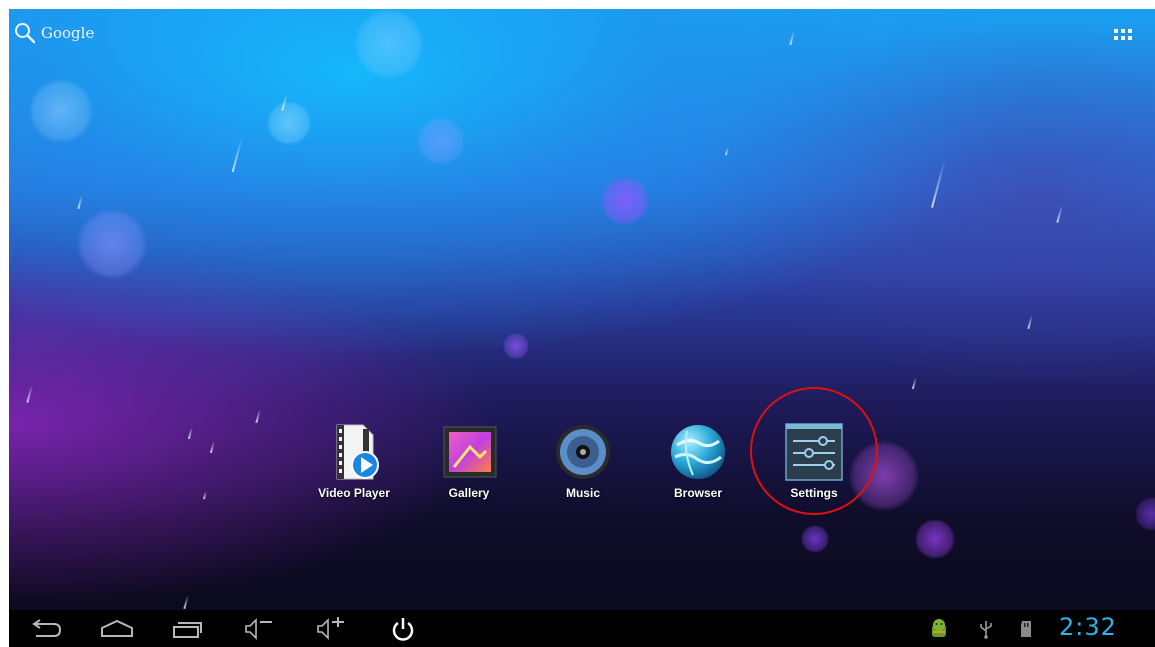 This screenshot has width=1155, height=647. I want to click on volume-down-button, so click(259, 628).